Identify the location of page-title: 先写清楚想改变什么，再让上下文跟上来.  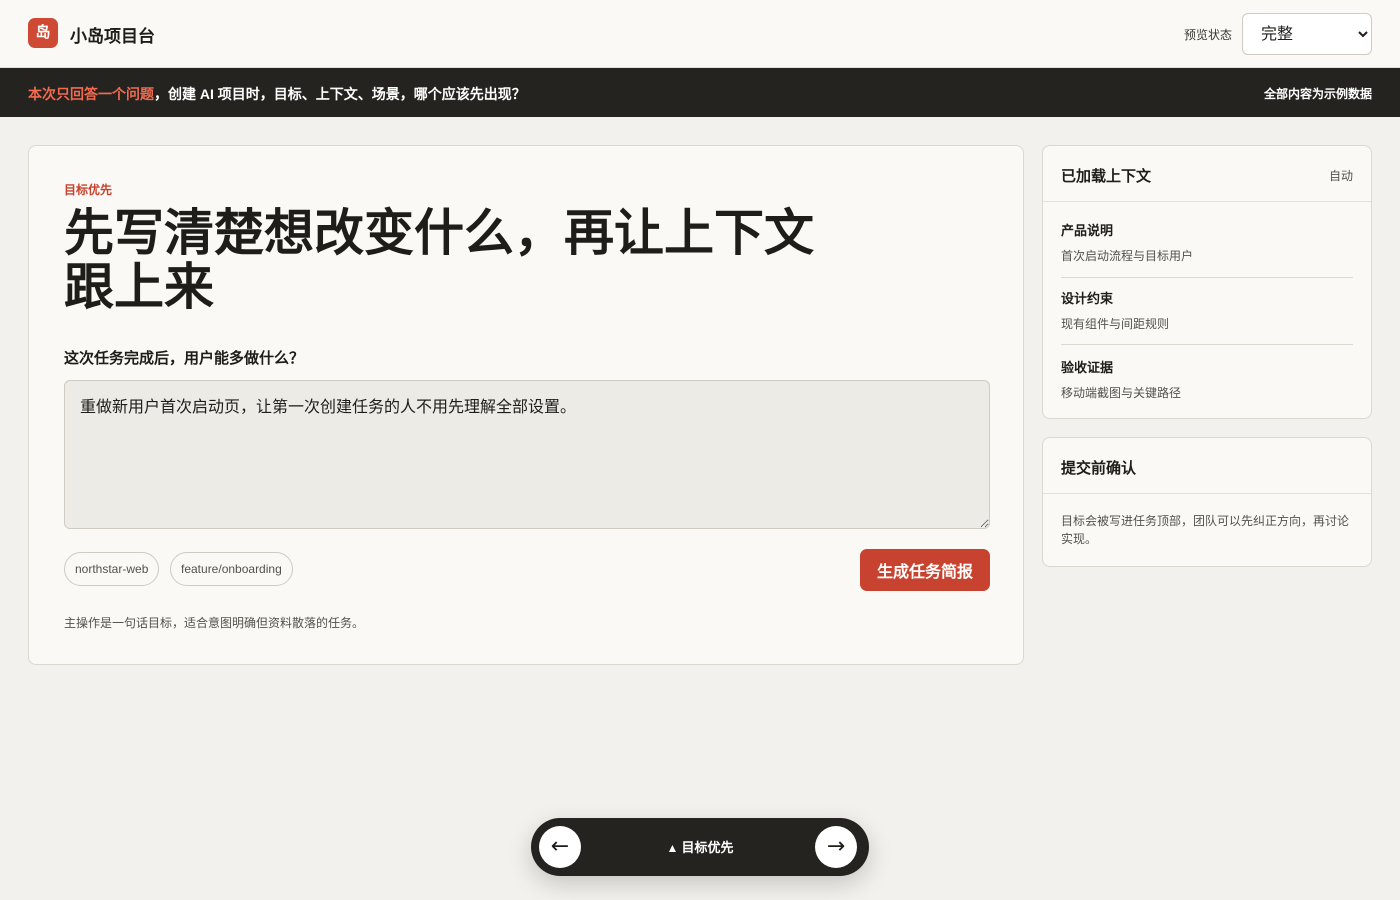
(439, 260).